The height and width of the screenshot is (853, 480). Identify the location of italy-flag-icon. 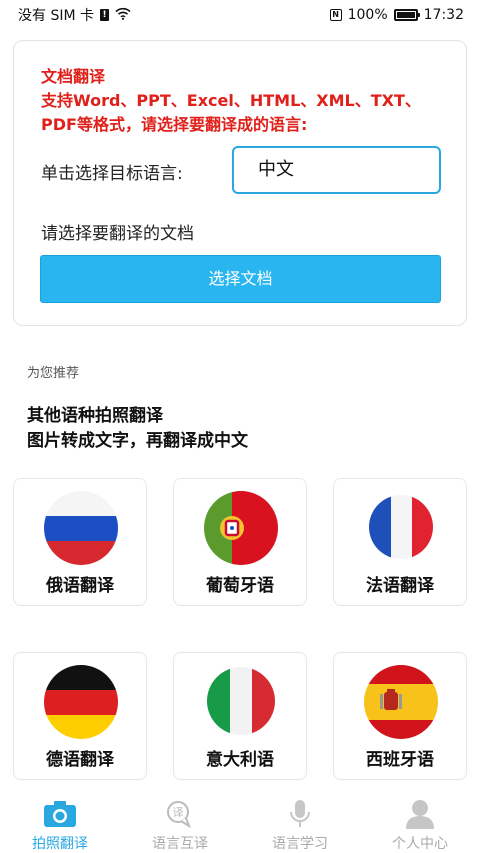
(241, 701).